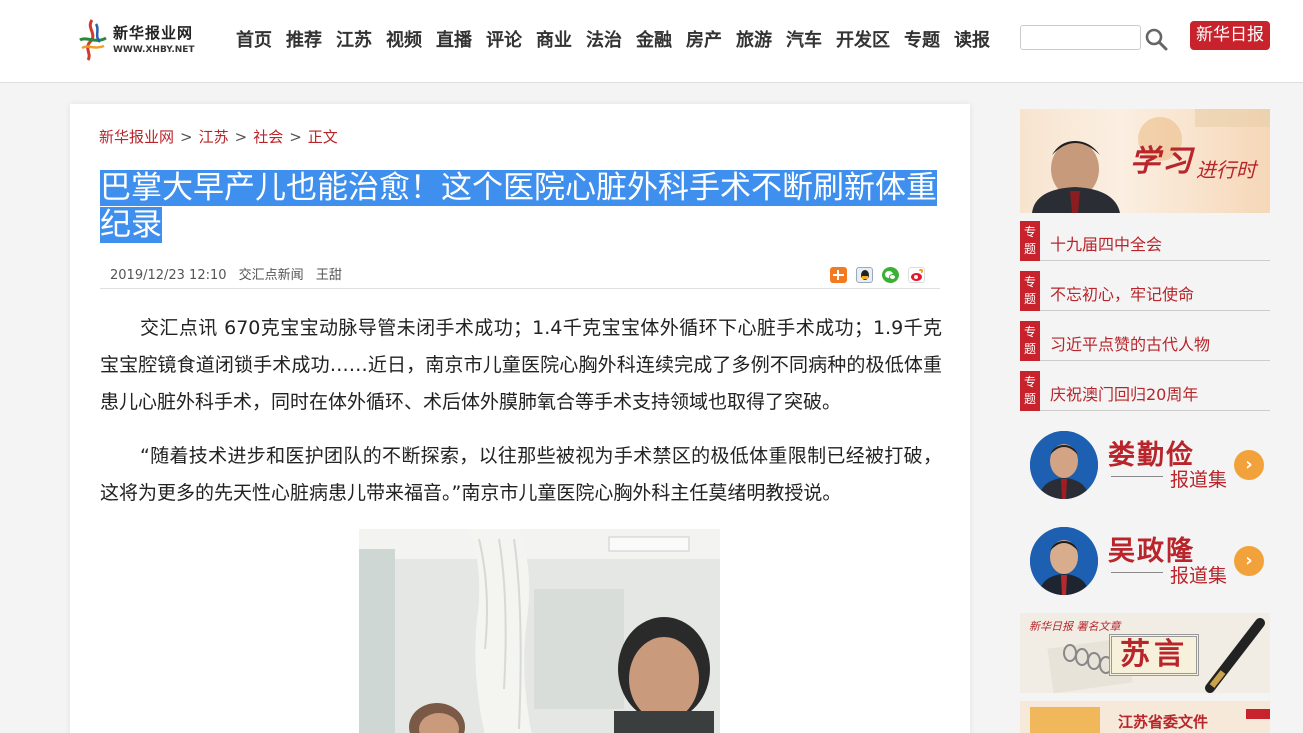  I want to click on provincial-docs-title: 江苏省委文件, so click(1163, 722).